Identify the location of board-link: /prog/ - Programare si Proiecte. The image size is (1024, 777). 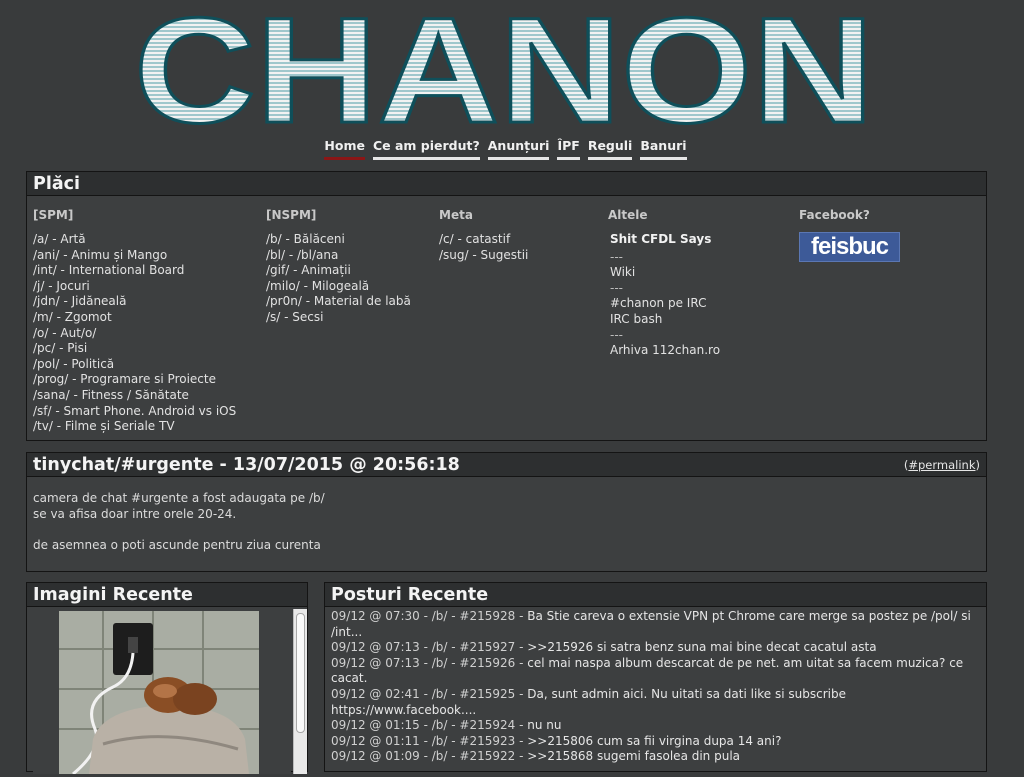
(134, 380).